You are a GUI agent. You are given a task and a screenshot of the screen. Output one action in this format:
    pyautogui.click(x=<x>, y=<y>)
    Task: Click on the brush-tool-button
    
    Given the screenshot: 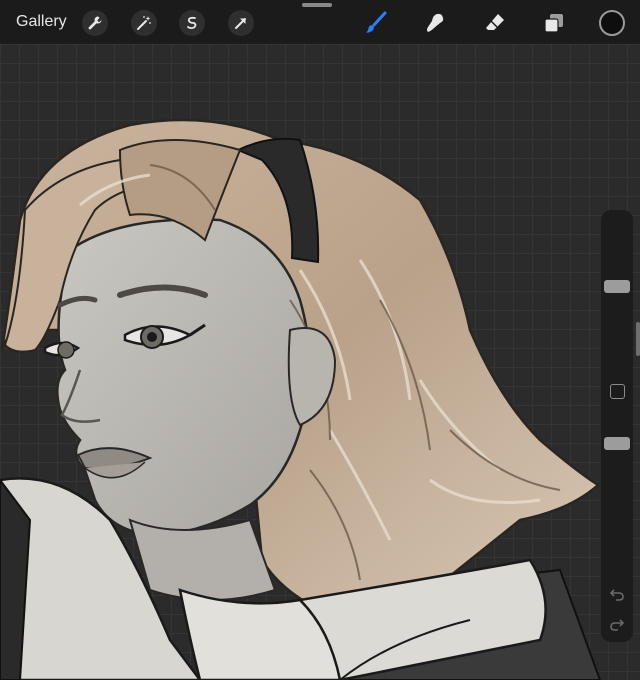 What is the action you would take?
    pyautogui.click(x=376, y=23)
    